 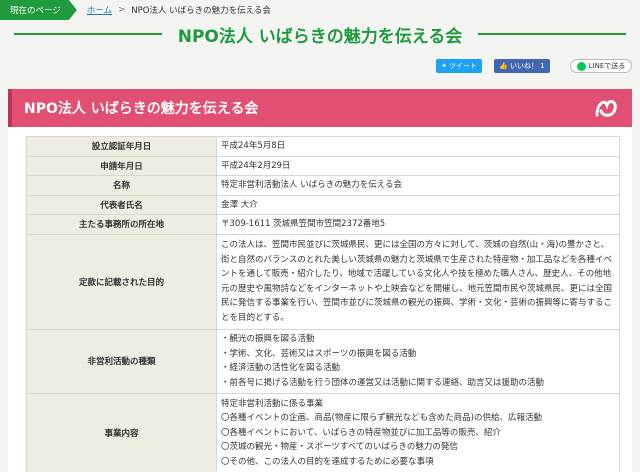 What do you see at coordinates (418, 146) in the screenshot?
I see `row-value: 平成24年5月8日` at bounding box center [418, 146].